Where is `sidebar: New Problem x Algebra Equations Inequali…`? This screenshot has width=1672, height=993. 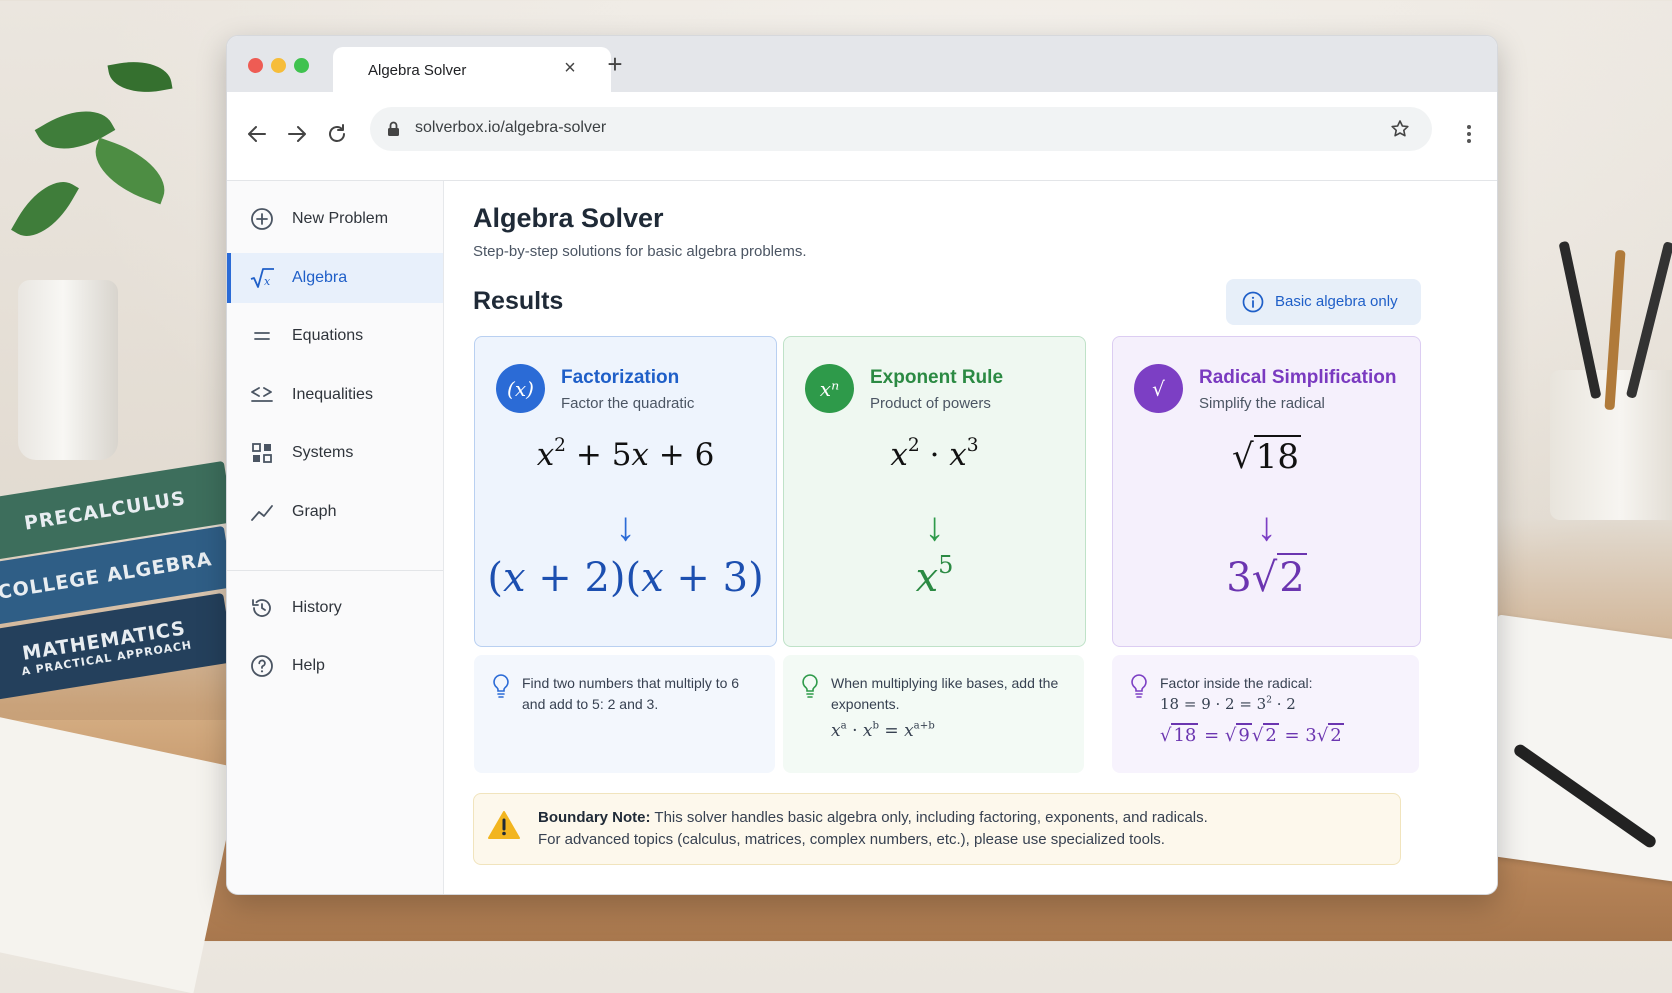
sidebar: New Problem x Algebra Equations Inequali… is located at coordinates (335, 537).